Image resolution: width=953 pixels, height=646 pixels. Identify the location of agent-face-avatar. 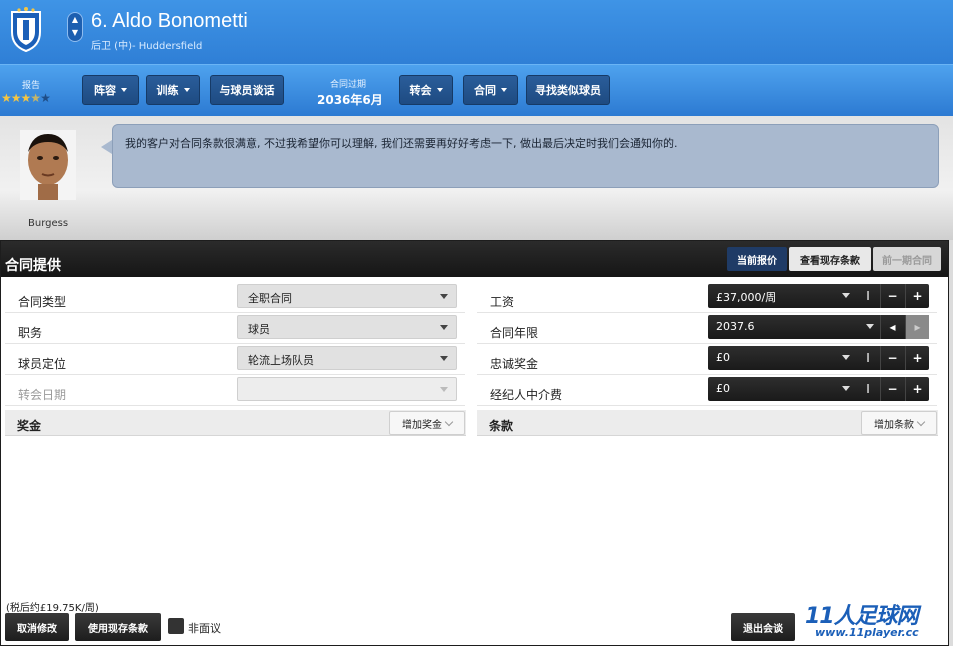
(48, 165).